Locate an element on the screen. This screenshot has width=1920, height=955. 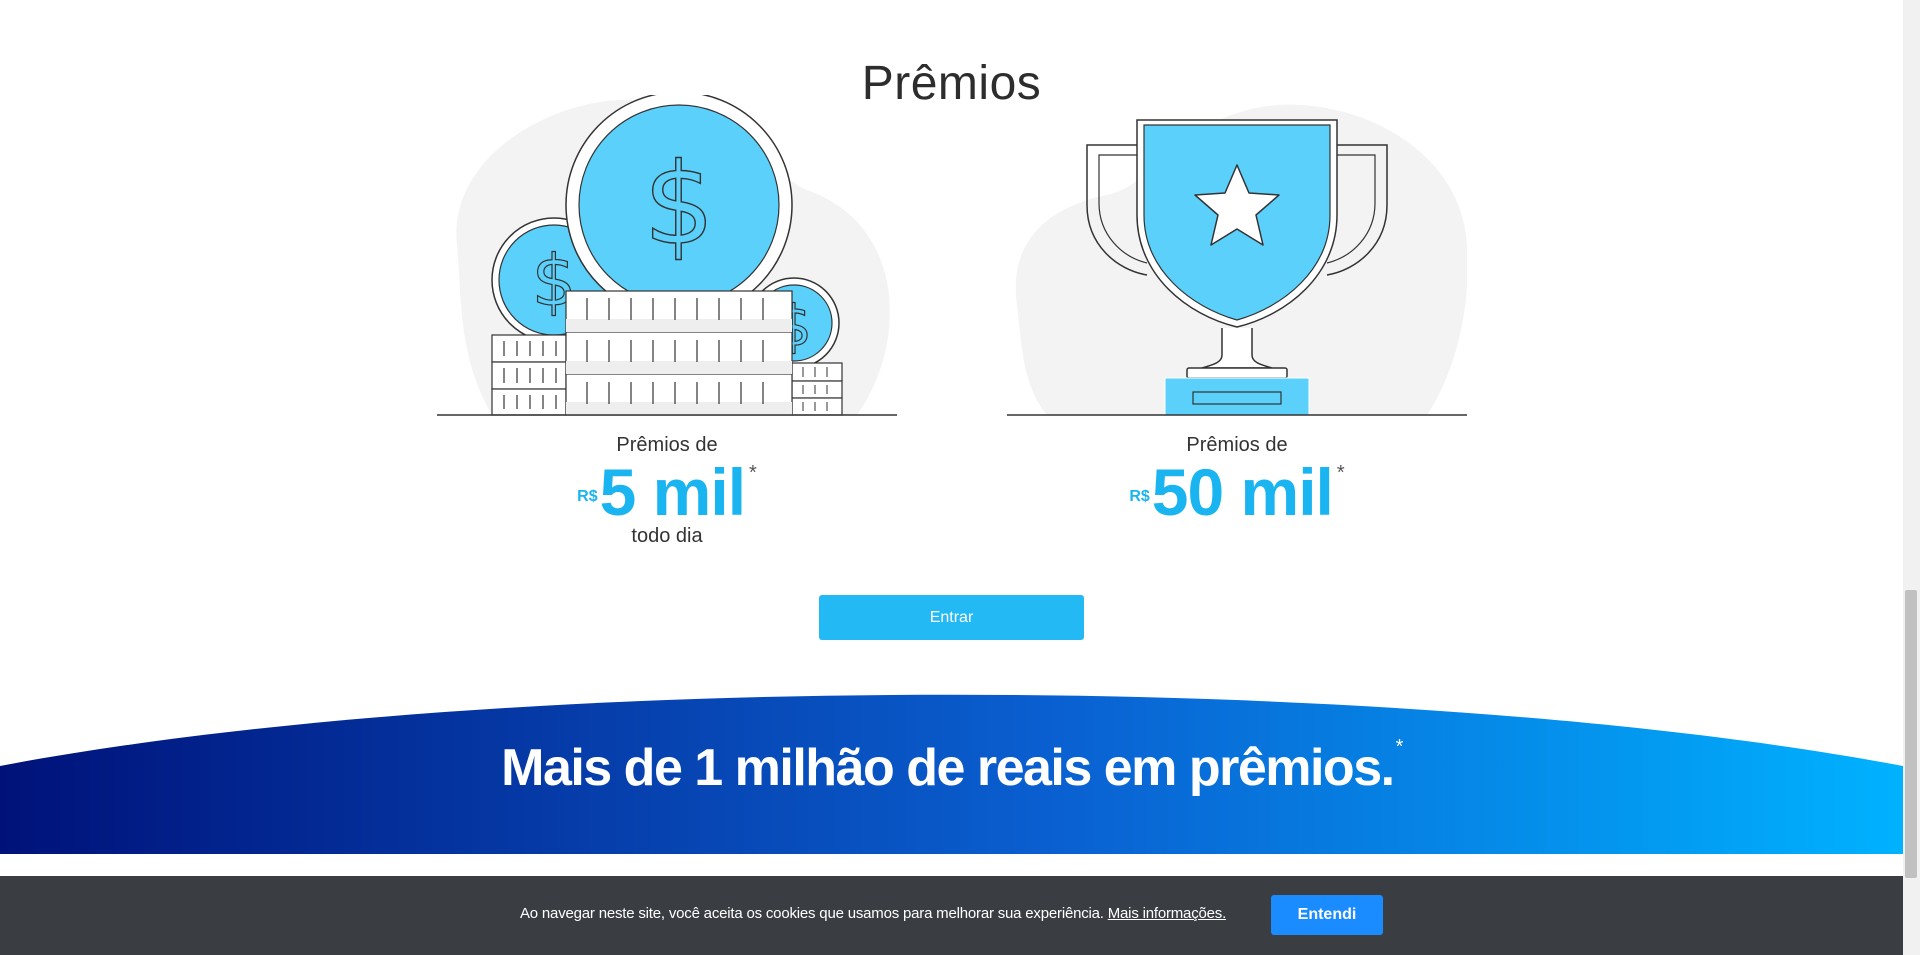
prize-frequency: todo dia is located at coordinates (667, 536).